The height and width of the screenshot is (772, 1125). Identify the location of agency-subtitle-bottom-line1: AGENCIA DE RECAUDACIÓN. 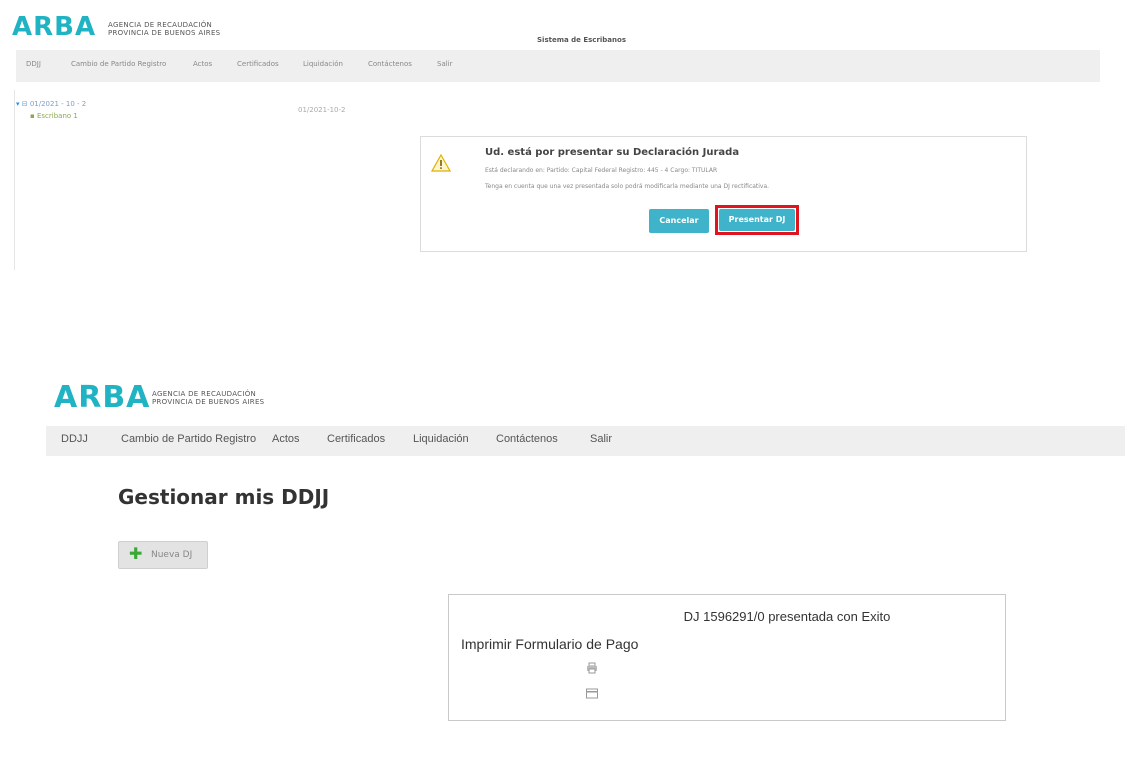
(204, 394).